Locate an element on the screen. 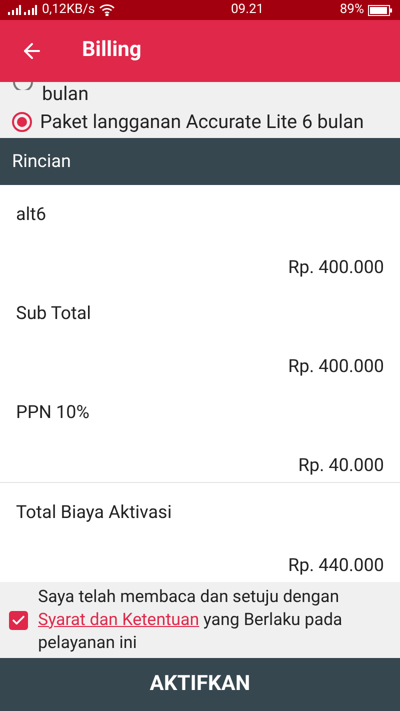  activate-button: AKTIFKAN is located at coordinates (200, 684).